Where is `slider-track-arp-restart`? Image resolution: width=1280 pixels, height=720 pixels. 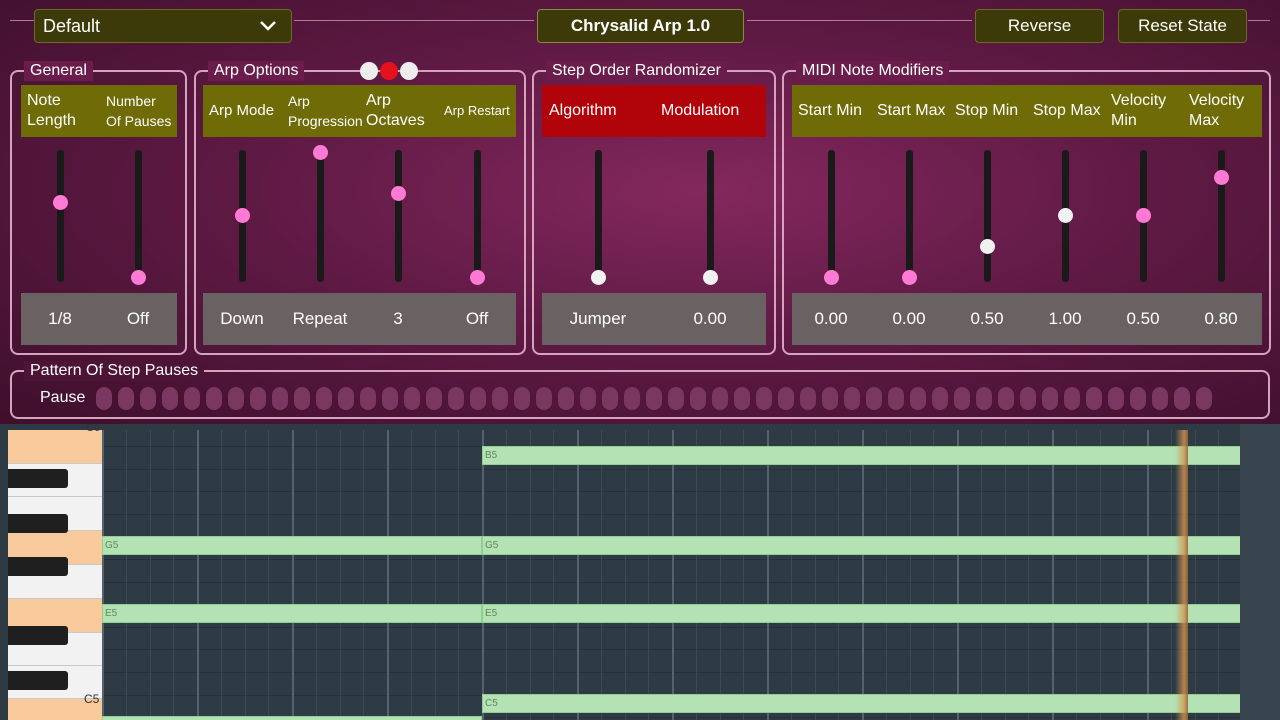 slider-track-arp-restart is located at coordinates (477, 216).